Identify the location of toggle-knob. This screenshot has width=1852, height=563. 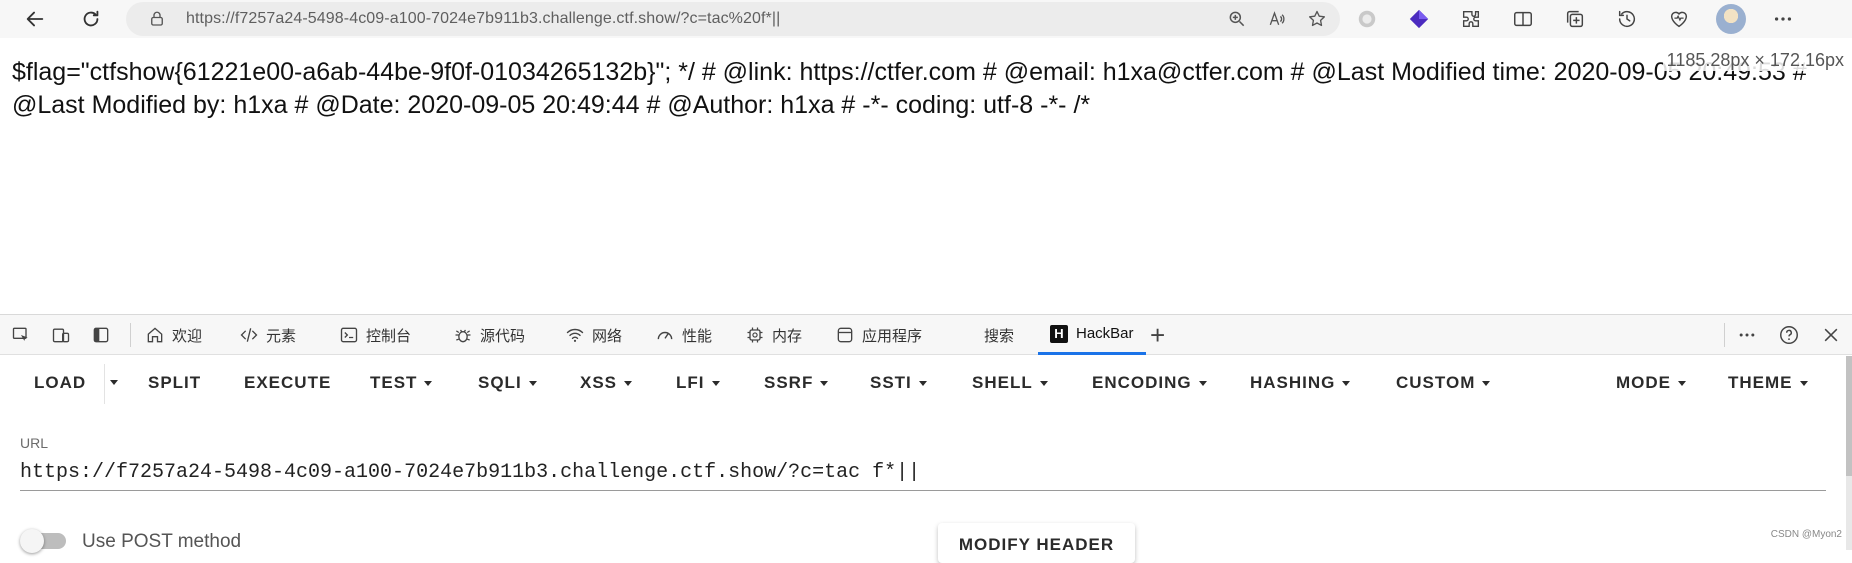
(32, 541).